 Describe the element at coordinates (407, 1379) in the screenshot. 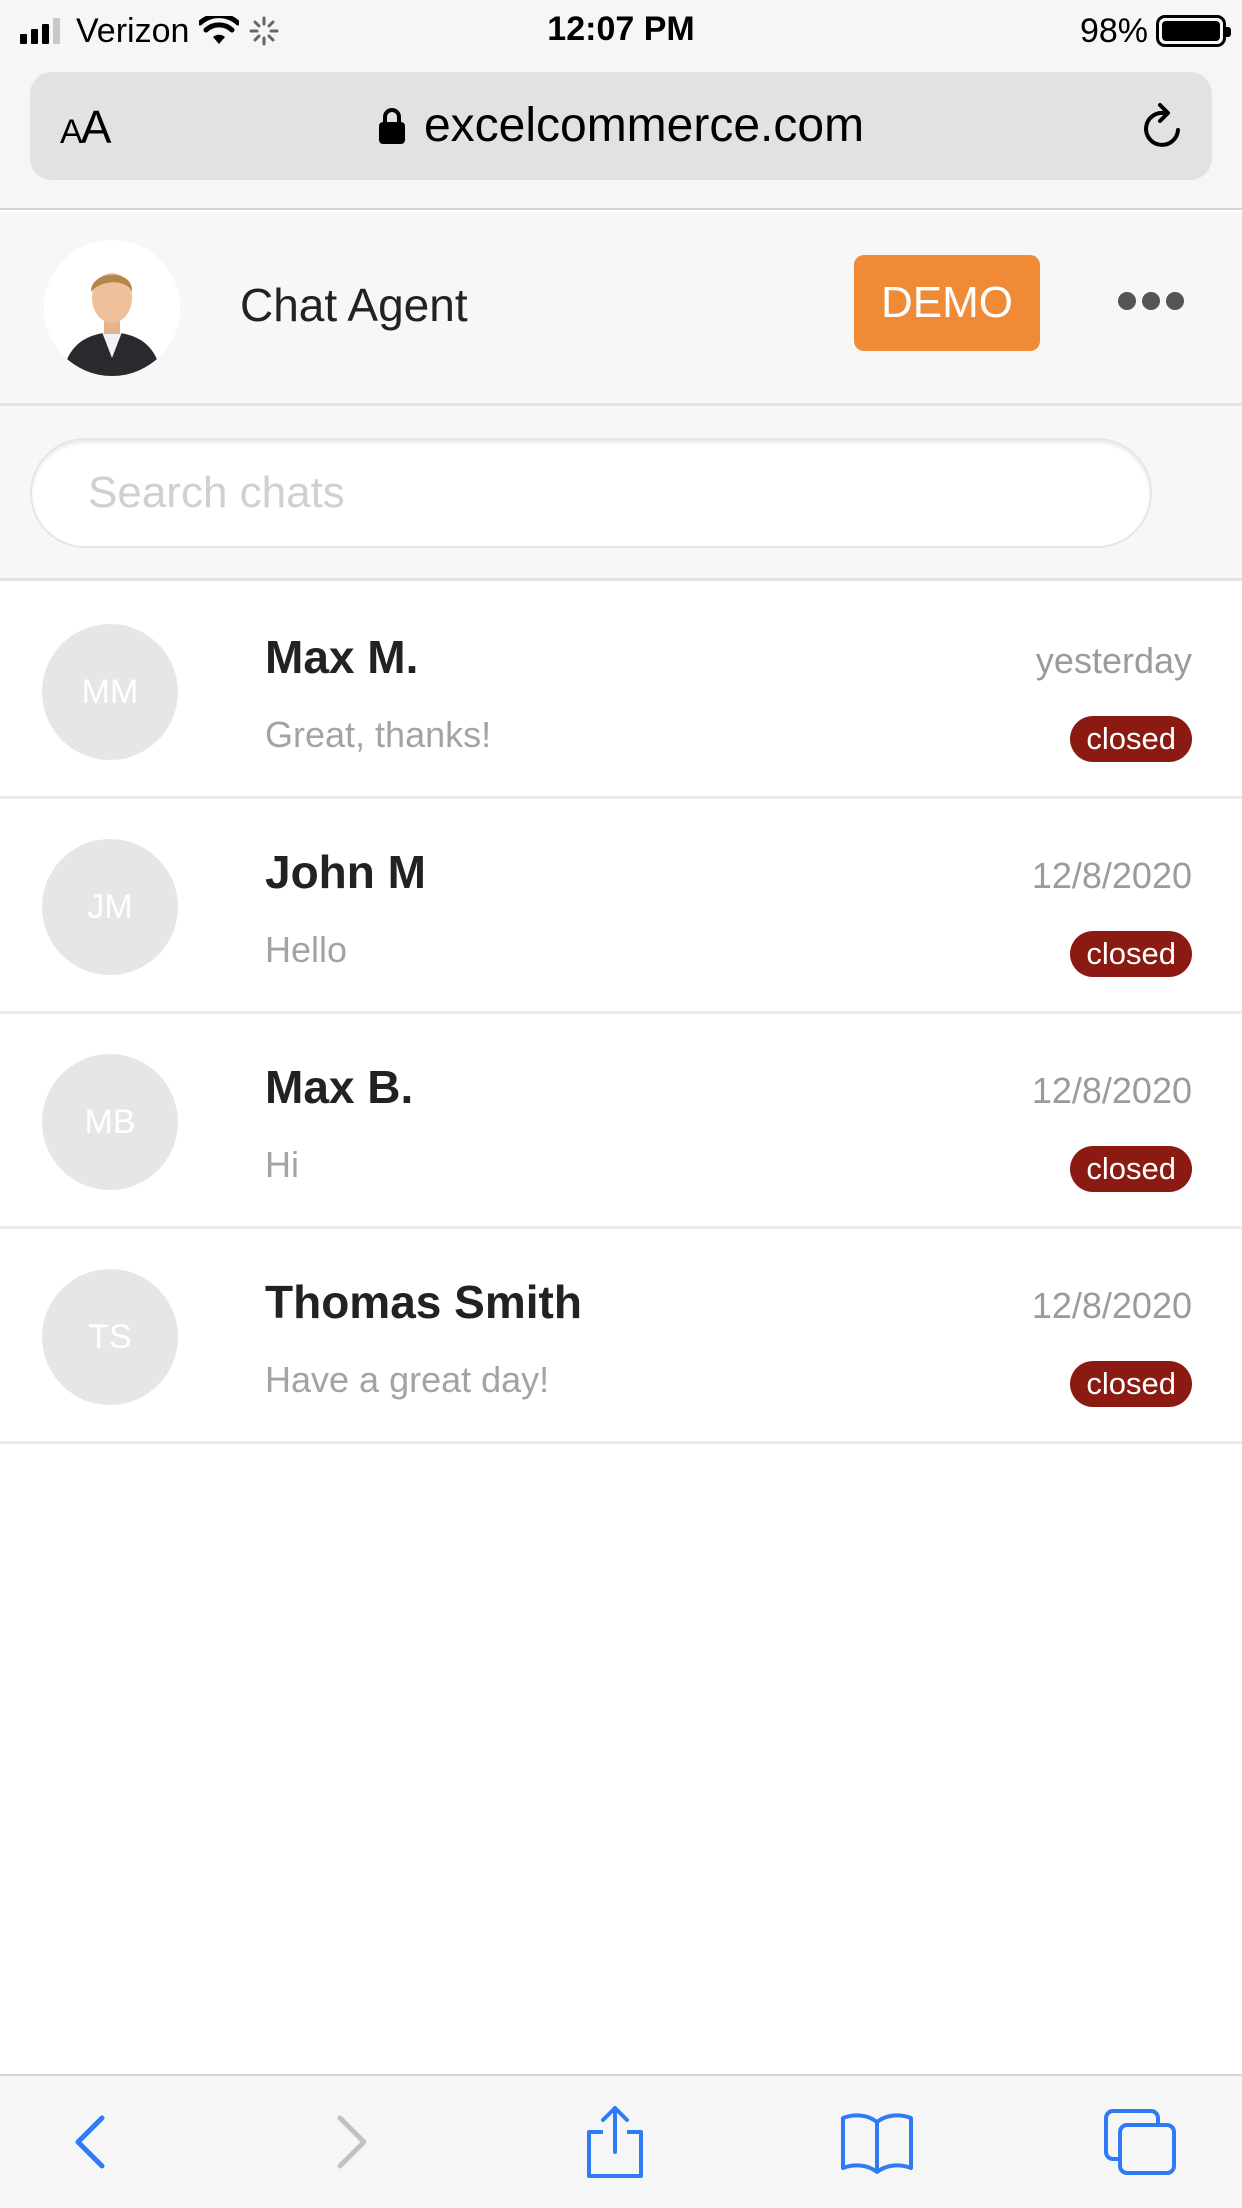

I see `last-message-preview: Have a great day!` at that location.